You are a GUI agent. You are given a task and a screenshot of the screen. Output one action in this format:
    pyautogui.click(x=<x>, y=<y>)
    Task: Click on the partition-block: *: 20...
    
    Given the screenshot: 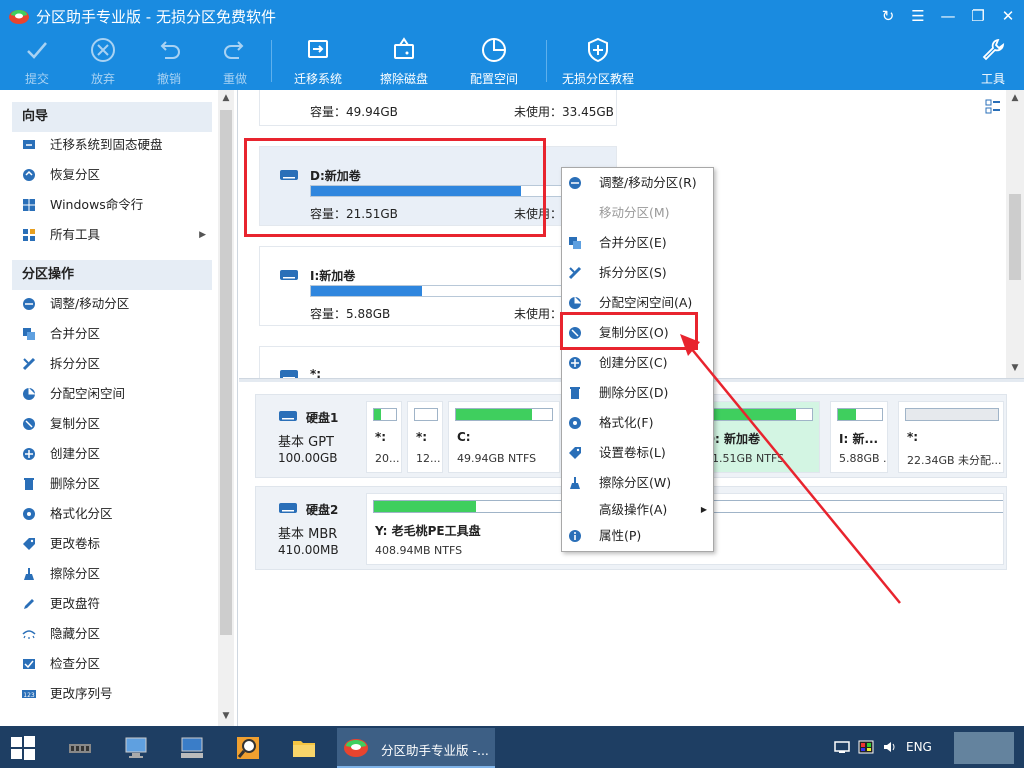 What is the action you would take?
    pyautogui.click(x=384, y=437)
    